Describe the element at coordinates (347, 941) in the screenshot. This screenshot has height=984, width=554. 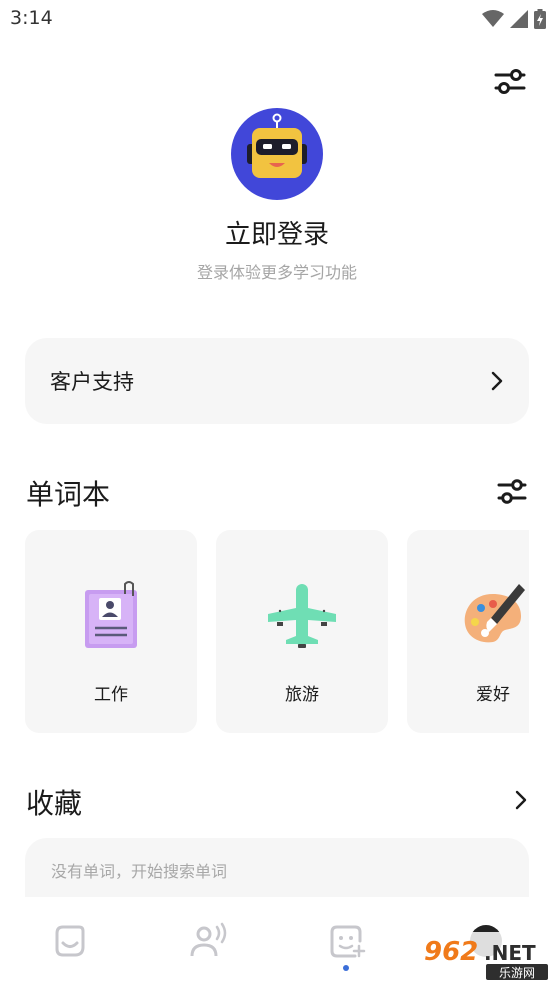
I see `wordbook-icon` at that location.